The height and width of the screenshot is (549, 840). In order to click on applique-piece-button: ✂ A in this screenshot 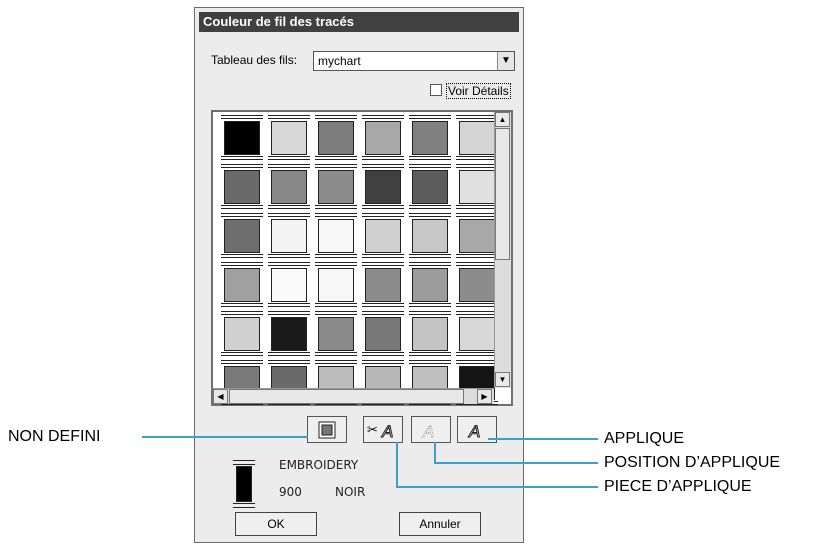, I will do `click(383, 429)`.